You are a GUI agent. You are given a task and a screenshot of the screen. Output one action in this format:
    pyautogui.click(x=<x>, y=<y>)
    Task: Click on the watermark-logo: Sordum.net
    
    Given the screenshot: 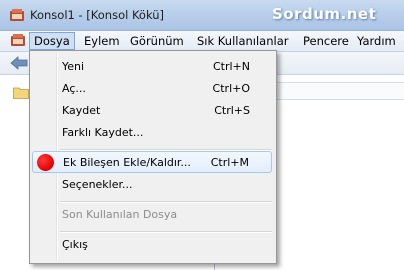 What is the action you would take?
    pyautogui.click(x=324, y=14)
    